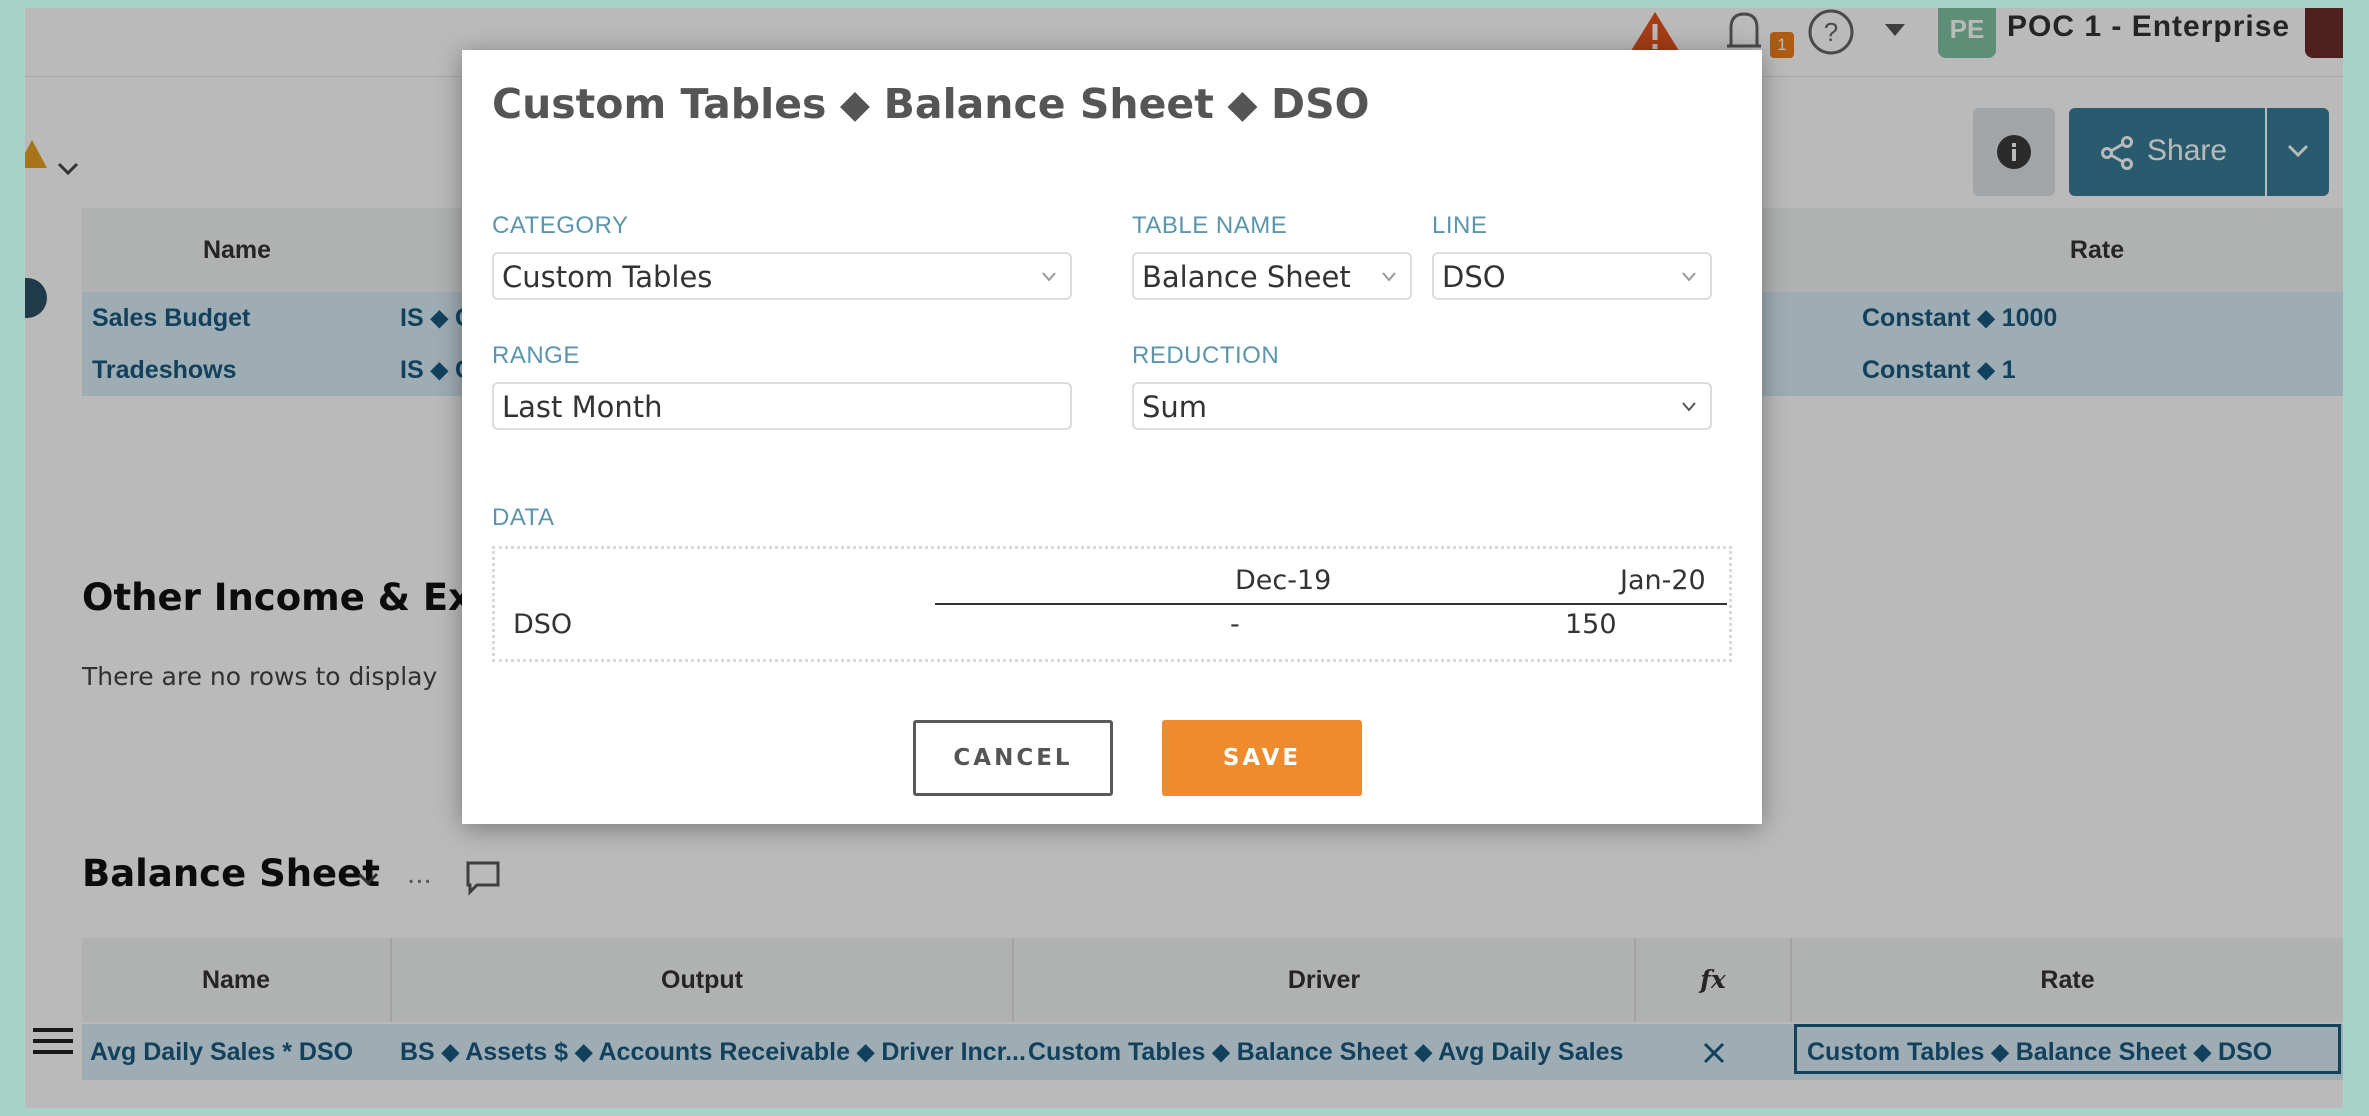  Describe the element at coordinates (1235, 624) in the screenshot. I see `data-cell: -` at that location.